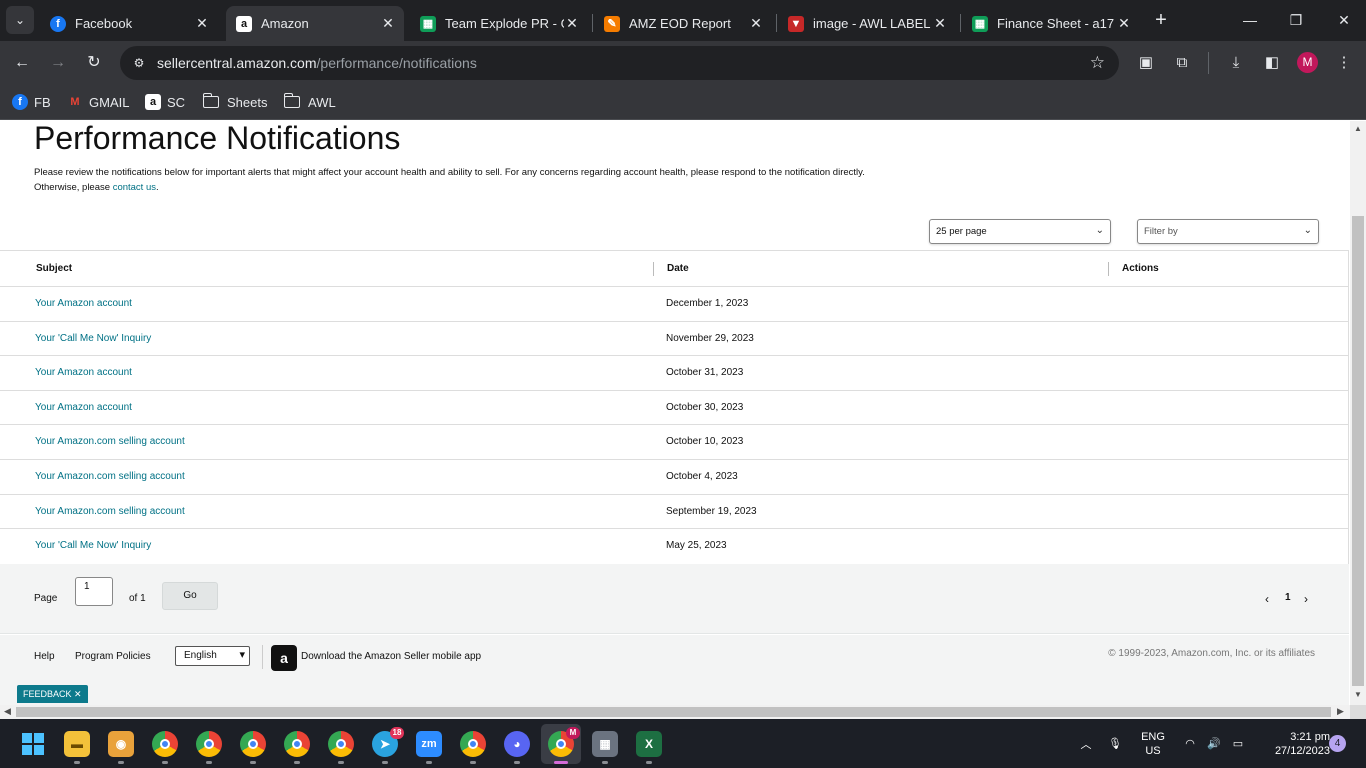 This screenshot has height=768, width=1366. I want to click on horizontal-scrollbar: ◀ ▶, so click(675, 712).